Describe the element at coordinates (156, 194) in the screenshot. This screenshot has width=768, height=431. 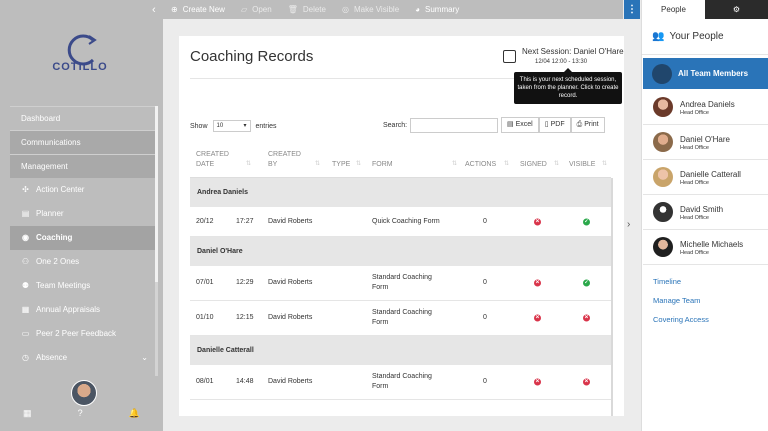
I see `sidebar-scroll-thumb` at that location.